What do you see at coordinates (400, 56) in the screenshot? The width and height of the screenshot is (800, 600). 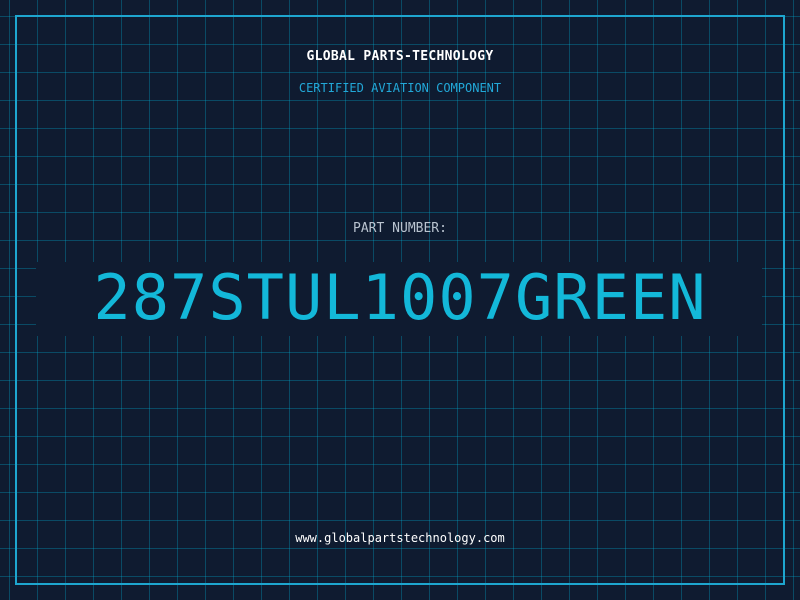 I see `company-name: GLOBAL PARTS-TECHNOLOGY` at bounding box center [400, 56].